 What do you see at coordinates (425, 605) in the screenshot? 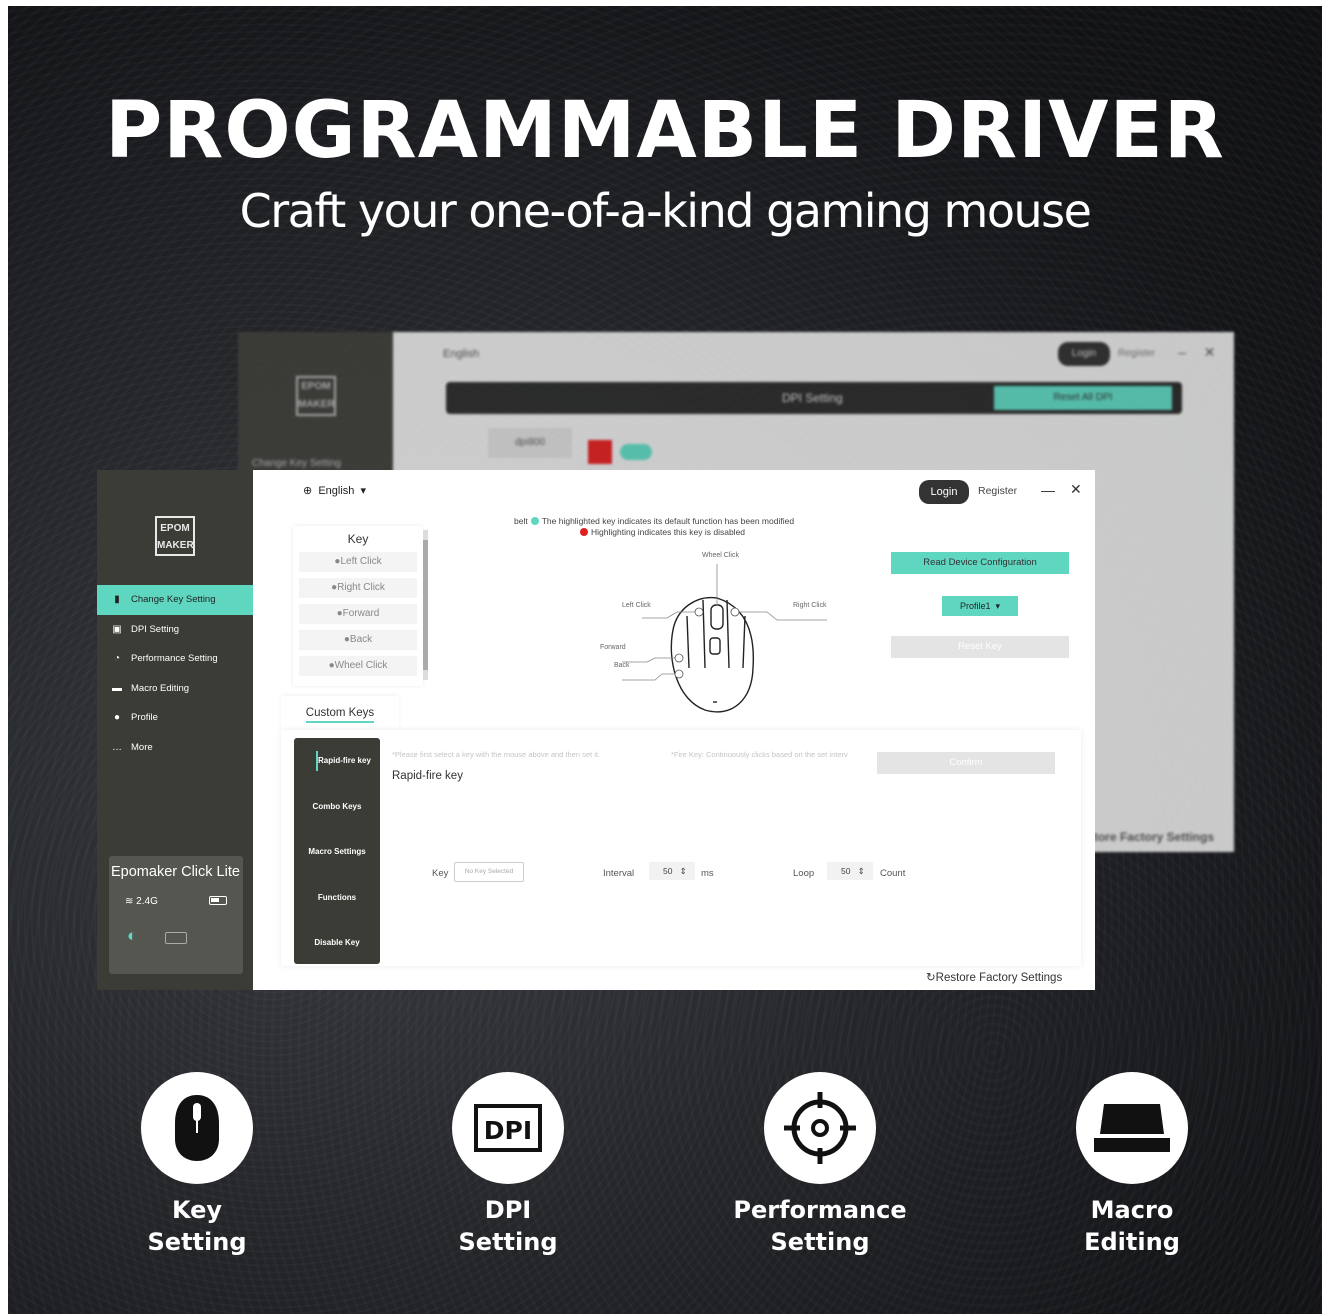
I see `key-list-scroll-thumb` at bounding box center [425, 605].